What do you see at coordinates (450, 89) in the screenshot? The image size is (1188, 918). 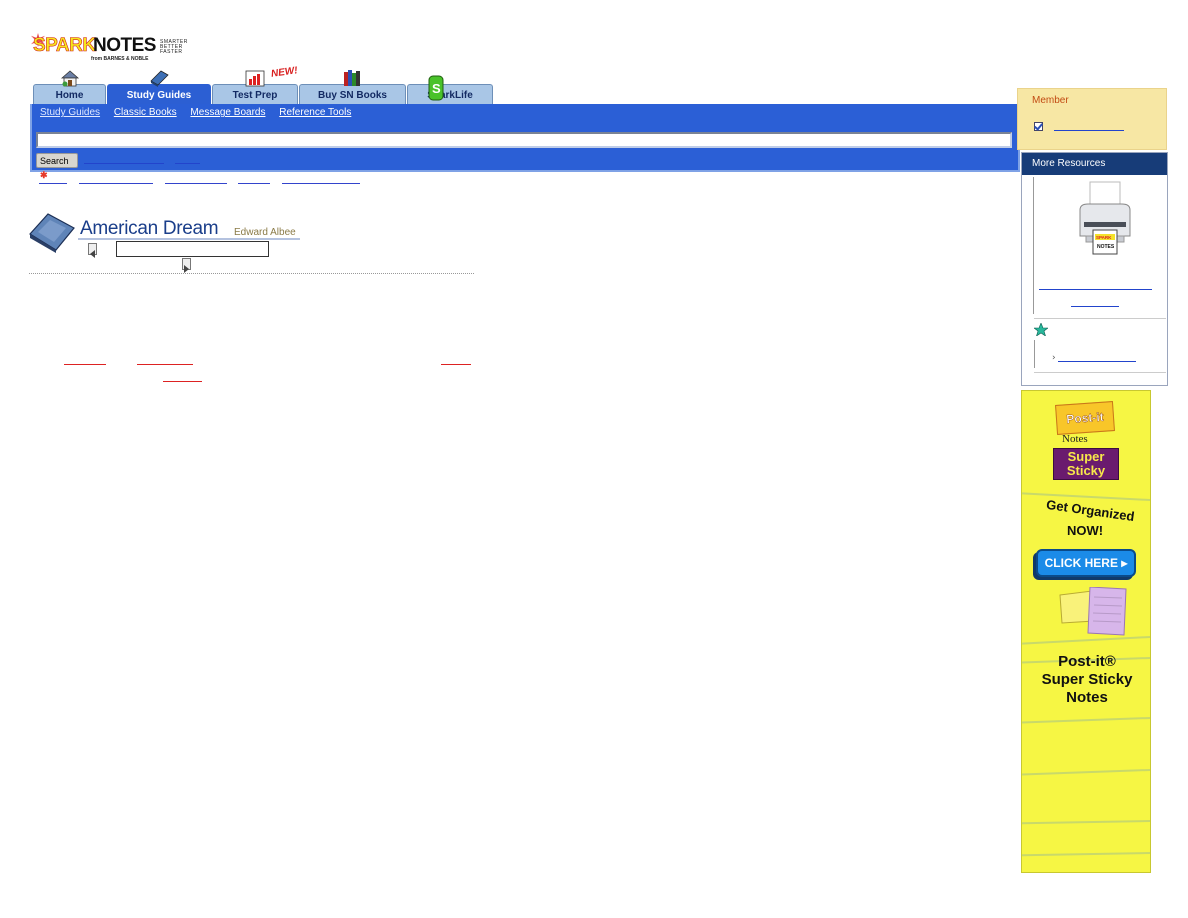 I see `tab-sparklife: S SparkLife` at bounding box center [450, 89].